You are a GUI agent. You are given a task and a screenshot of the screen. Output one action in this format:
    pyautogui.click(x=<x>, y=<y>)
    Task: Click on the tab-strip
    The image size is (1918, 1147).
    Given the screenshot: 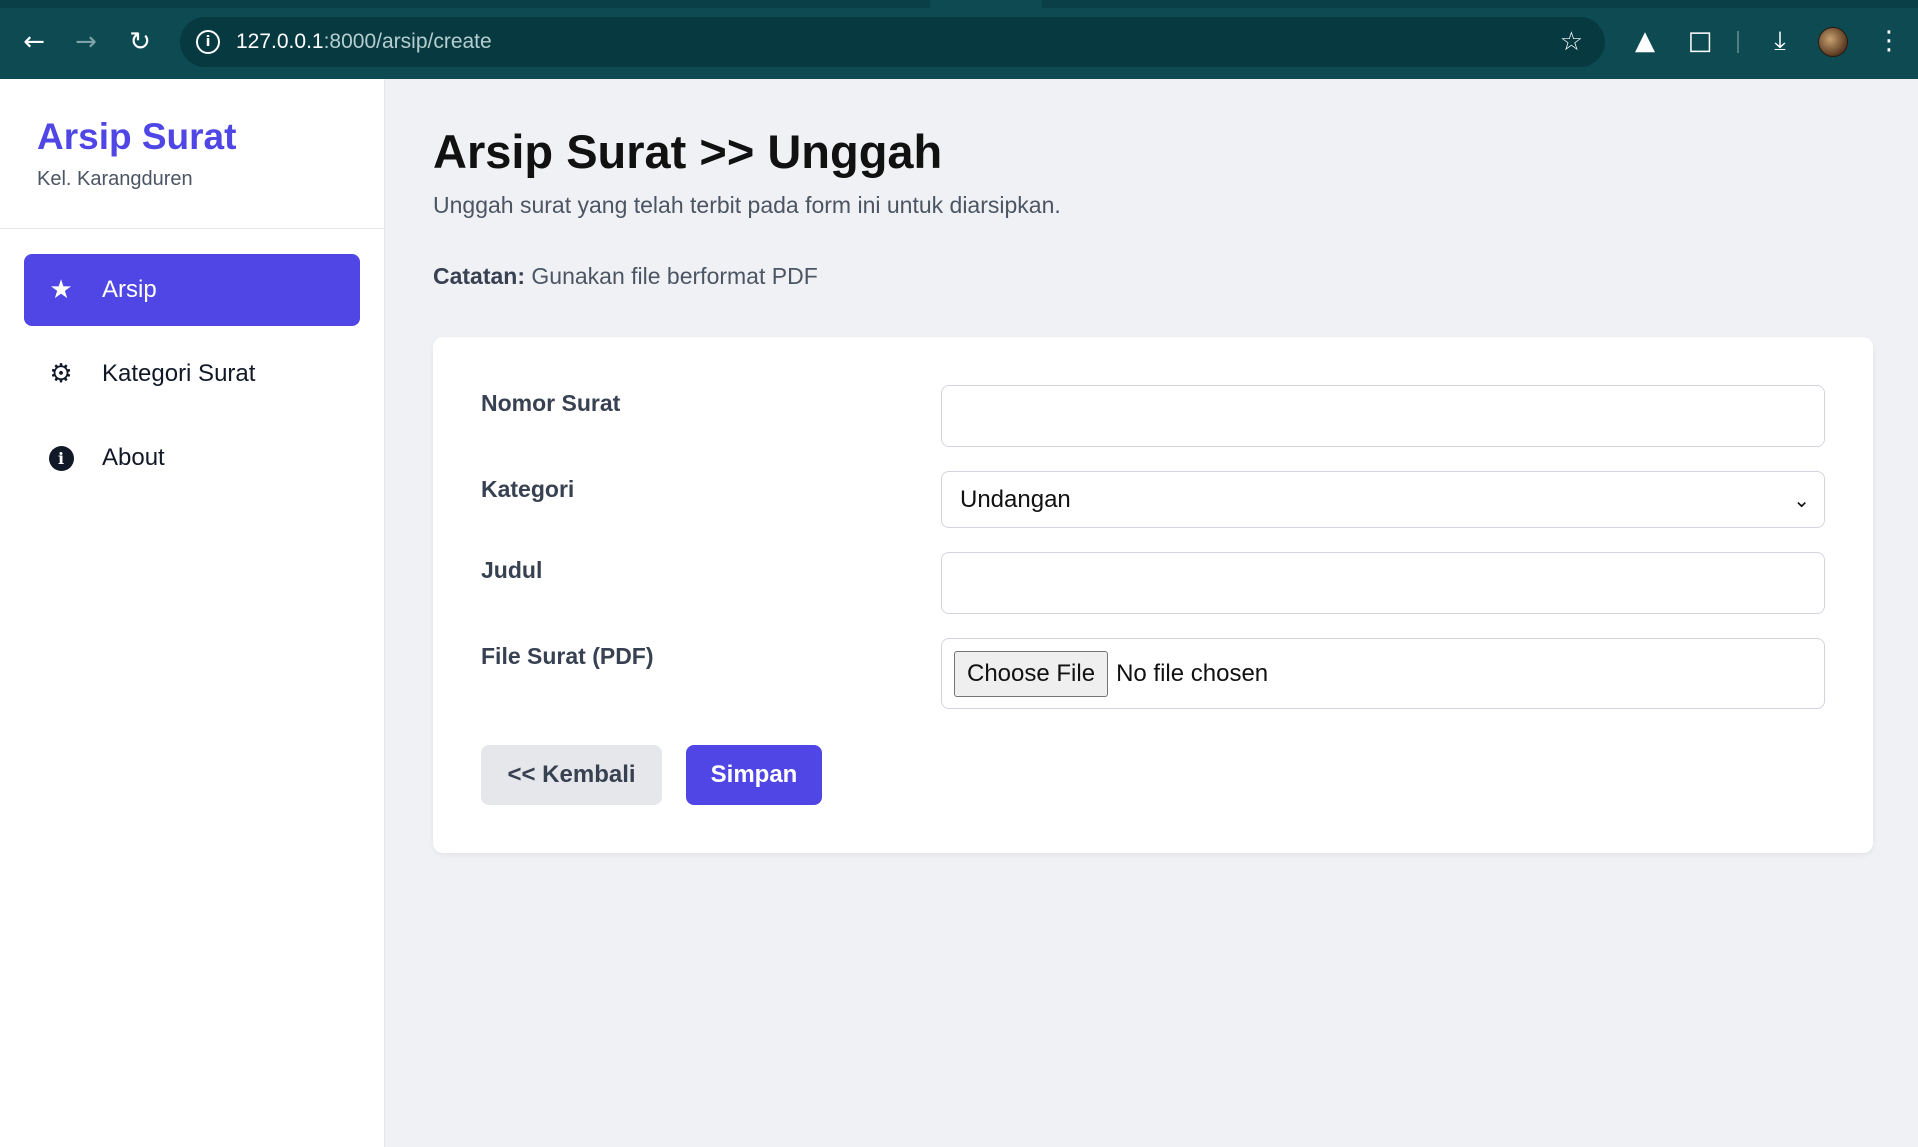 What is the action you would take?
    pyautogui.click(x=959, y=4)
    